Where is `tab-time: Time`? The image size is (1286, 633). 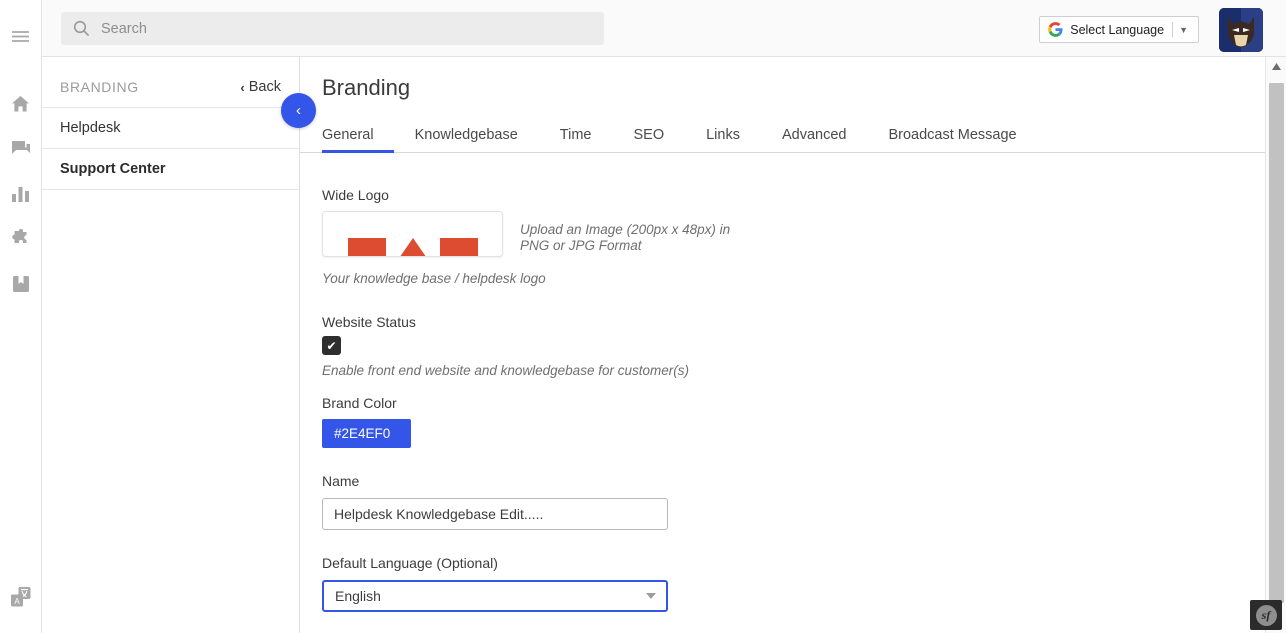
tab-time: Time is located at coordinates (576, 139).